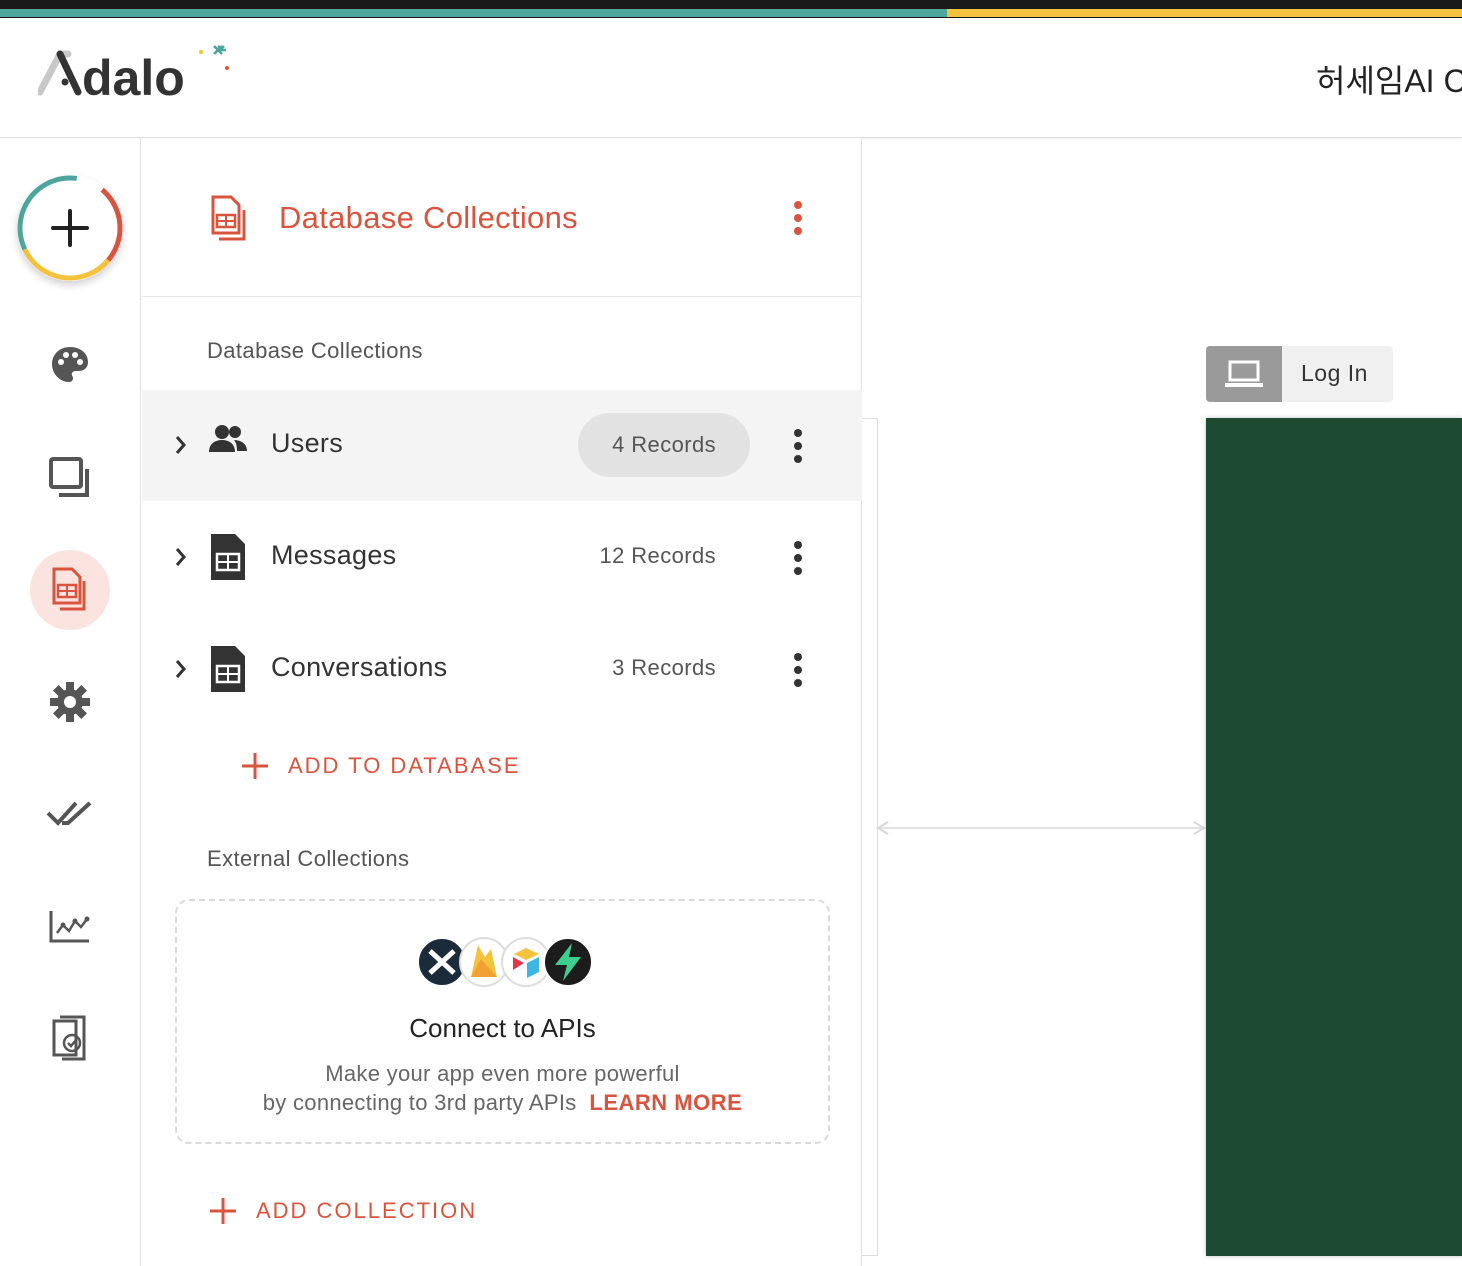 The width and height of the screenshot is (1462, 1266). I want to click on collection-row-users: Users 4 Records, so click(502, 445).